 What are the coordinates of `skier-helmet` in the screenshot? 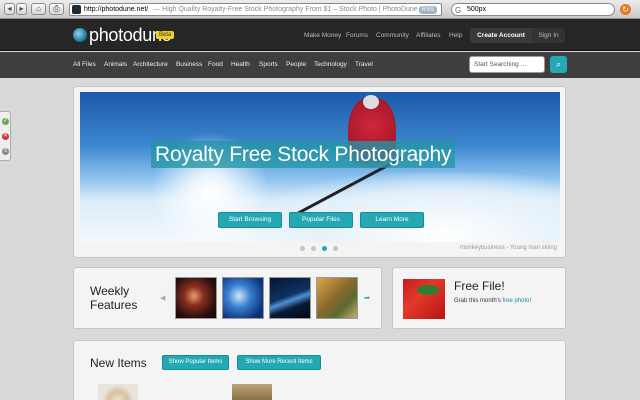 It's located at (371, 102).